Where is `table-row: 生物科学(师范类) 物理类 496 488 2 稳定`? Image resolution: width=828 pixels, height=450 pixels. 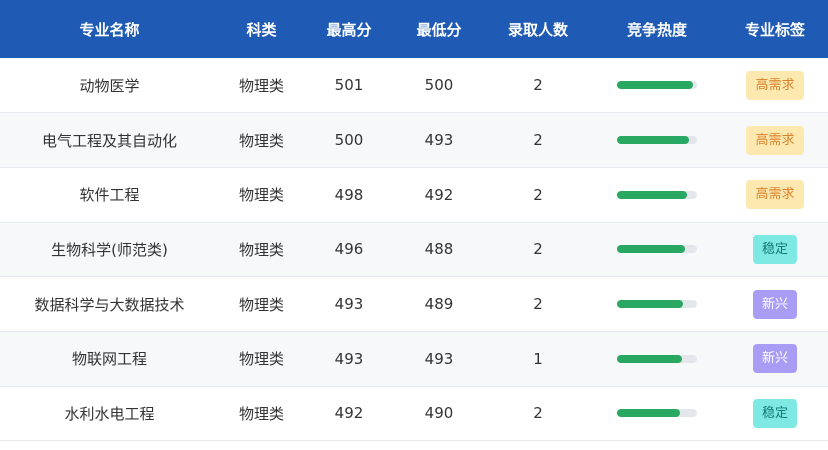 table-row: 生物科学(师范类) 物理类 496 488 2 稳定 is located at coordinates (414, 249).